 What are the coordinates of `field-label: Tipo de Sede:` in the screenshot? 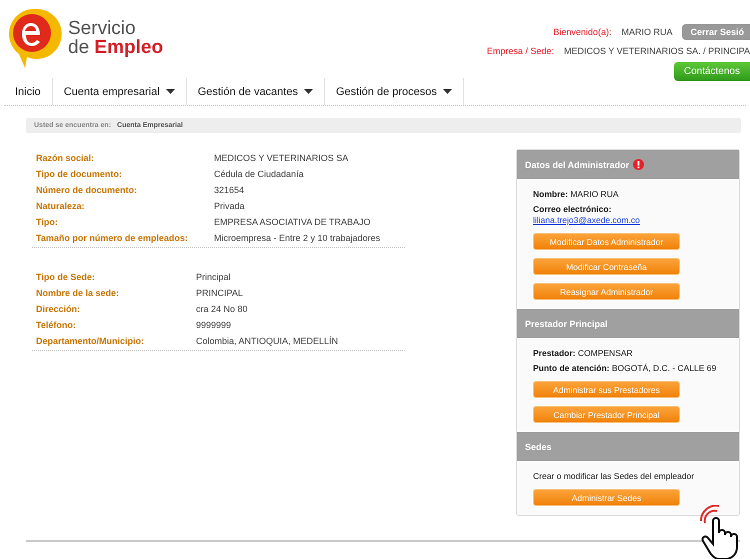 It's located at (66, 277).